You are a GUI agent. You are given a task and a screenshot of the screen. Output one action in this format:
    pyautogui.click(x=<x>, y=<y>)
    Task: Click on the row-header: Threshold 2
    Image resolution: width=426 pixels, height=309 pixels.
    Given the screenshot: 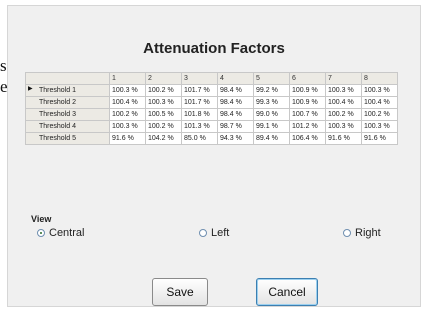 What is the action you would take?
    pyautogui.click(x=67, y=102)
    